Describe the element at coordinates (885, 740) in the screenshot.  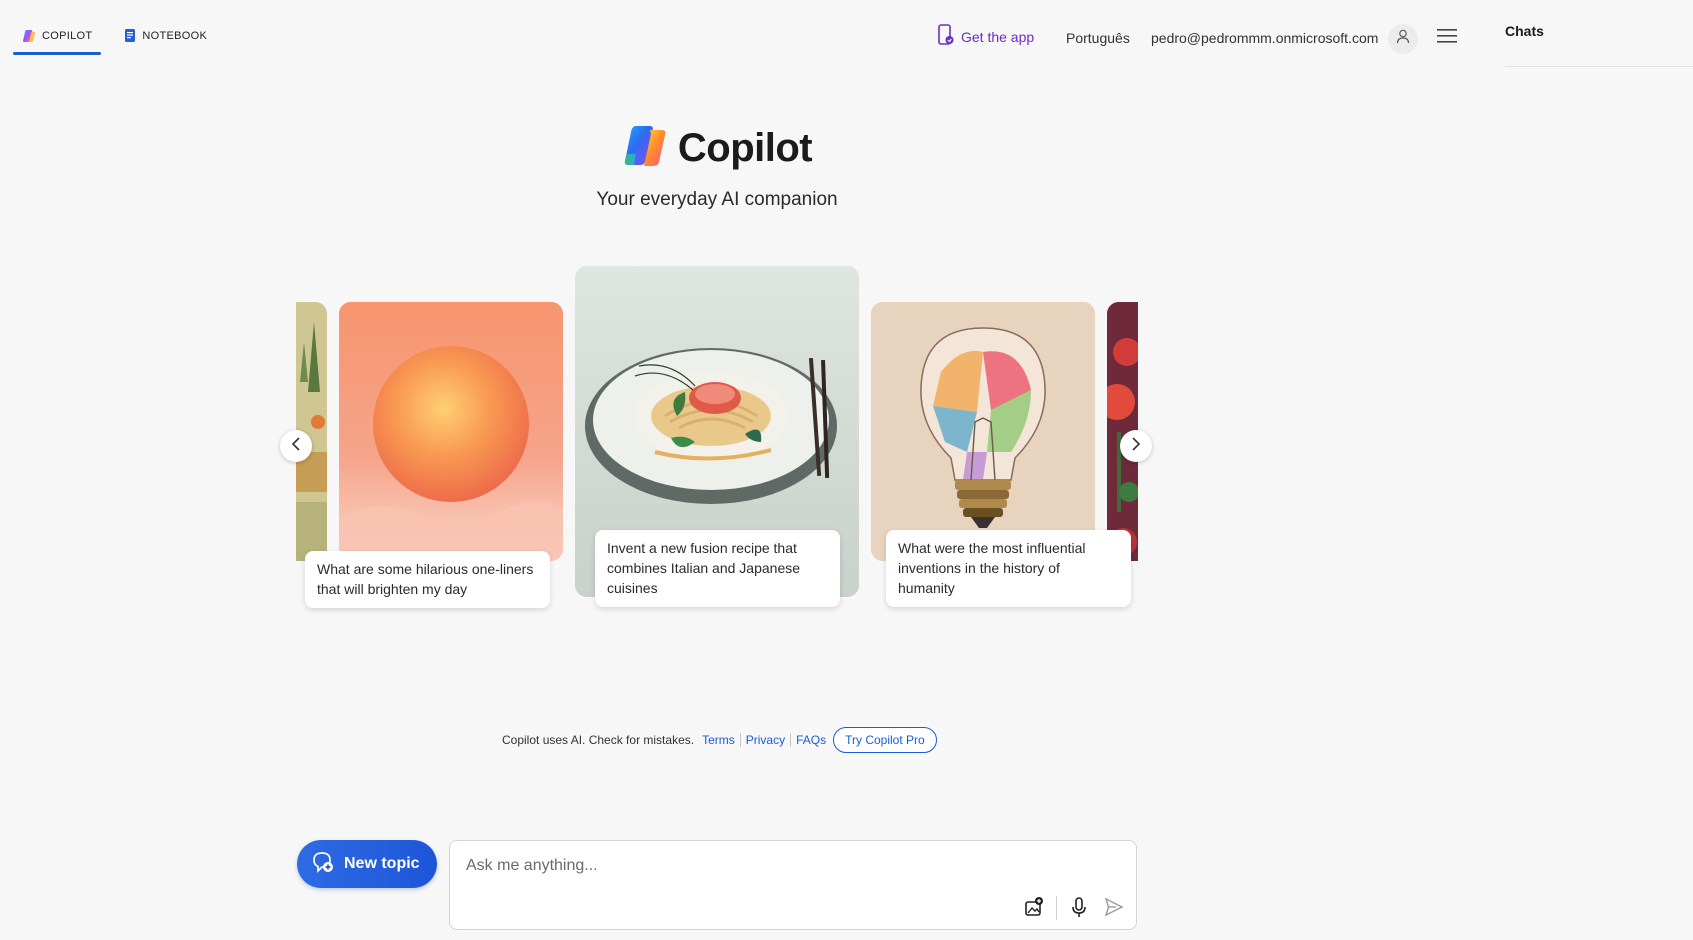
I see `try-copilot-pro-button: Try Copilot Pro` at that location.